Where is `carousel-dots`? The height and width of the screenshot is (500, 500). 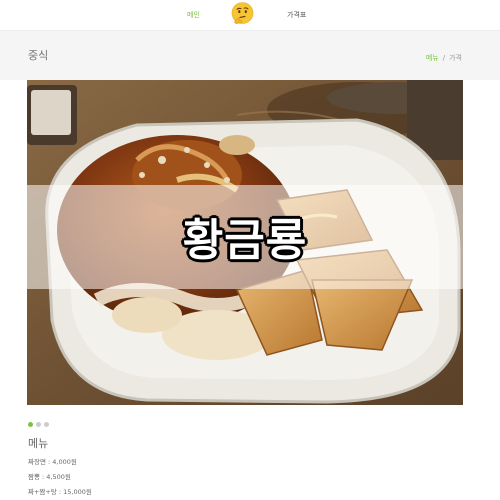 carousel-dots is located at coordinates (40, 419).